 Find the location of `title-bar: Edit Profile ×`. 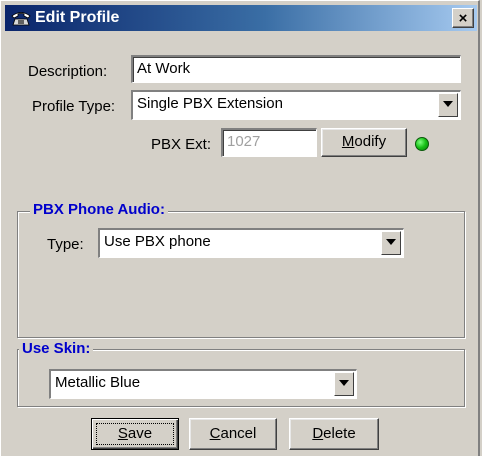

title-bar: Edit Profile × is located at coordinates (241, 18).